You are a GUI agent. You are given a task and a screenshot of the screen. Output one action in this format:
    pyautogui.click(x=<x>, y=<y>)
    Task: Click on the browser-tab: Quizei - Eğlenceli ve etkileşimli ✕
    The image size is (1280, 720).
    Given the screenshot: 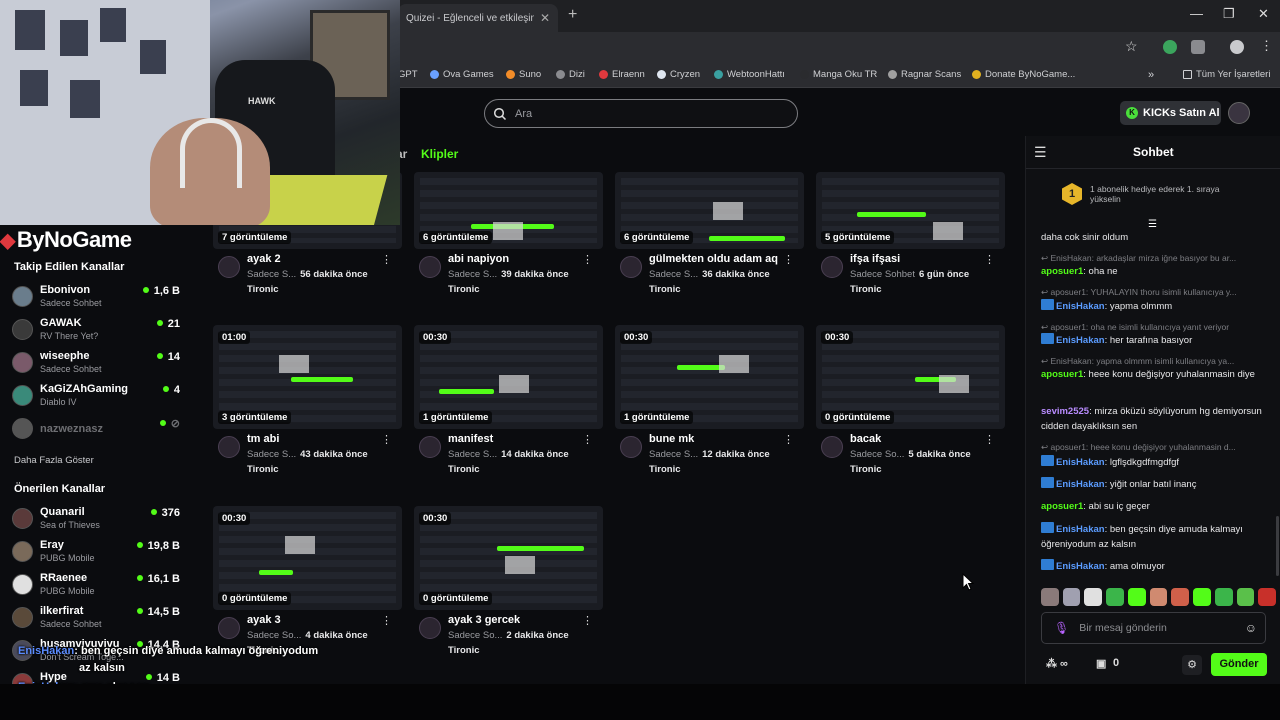 What is the action you would take?
    pyautogui.click(x=478, y=18)
    